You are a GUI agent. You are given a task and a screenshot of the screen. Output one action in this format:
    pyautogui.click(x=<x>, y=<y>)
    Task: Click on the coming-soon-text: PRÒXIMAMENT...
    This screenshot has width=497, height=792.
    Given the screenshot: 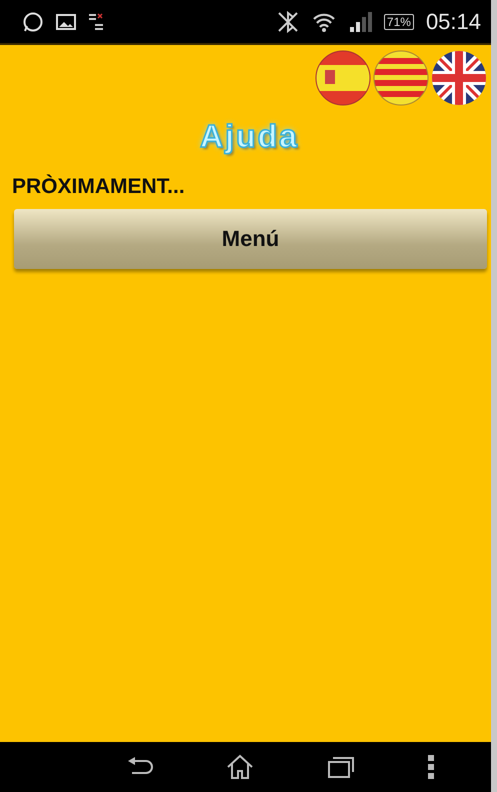 What is the action you would take?
    pyautogui.click(x=99, y=187)
    